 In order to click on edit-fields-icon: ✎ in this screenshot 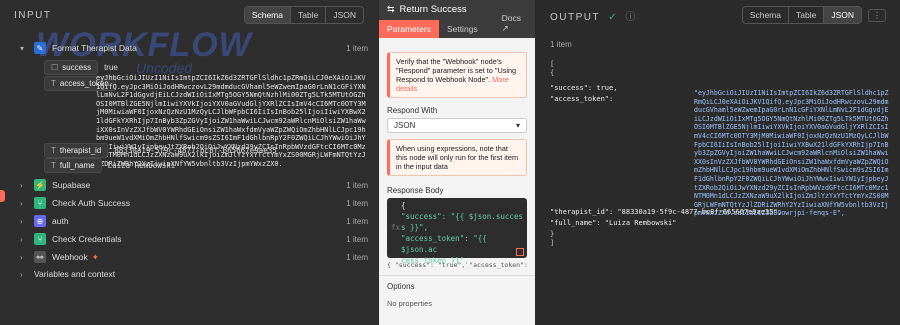, I will do `click(40, 48)`.